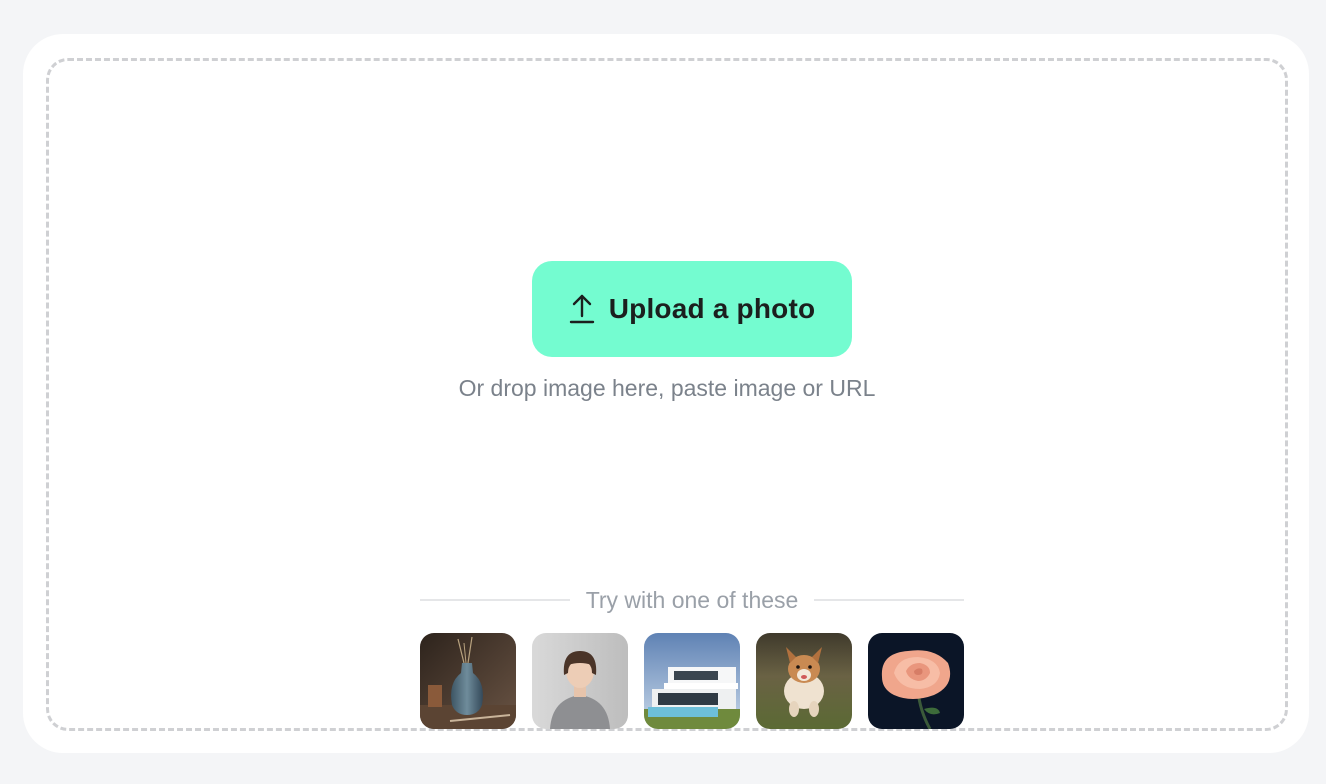 The width and height of the screenshot is (1326, 784). I want to click on sample-rose-thumbnail, so click(916, 681).